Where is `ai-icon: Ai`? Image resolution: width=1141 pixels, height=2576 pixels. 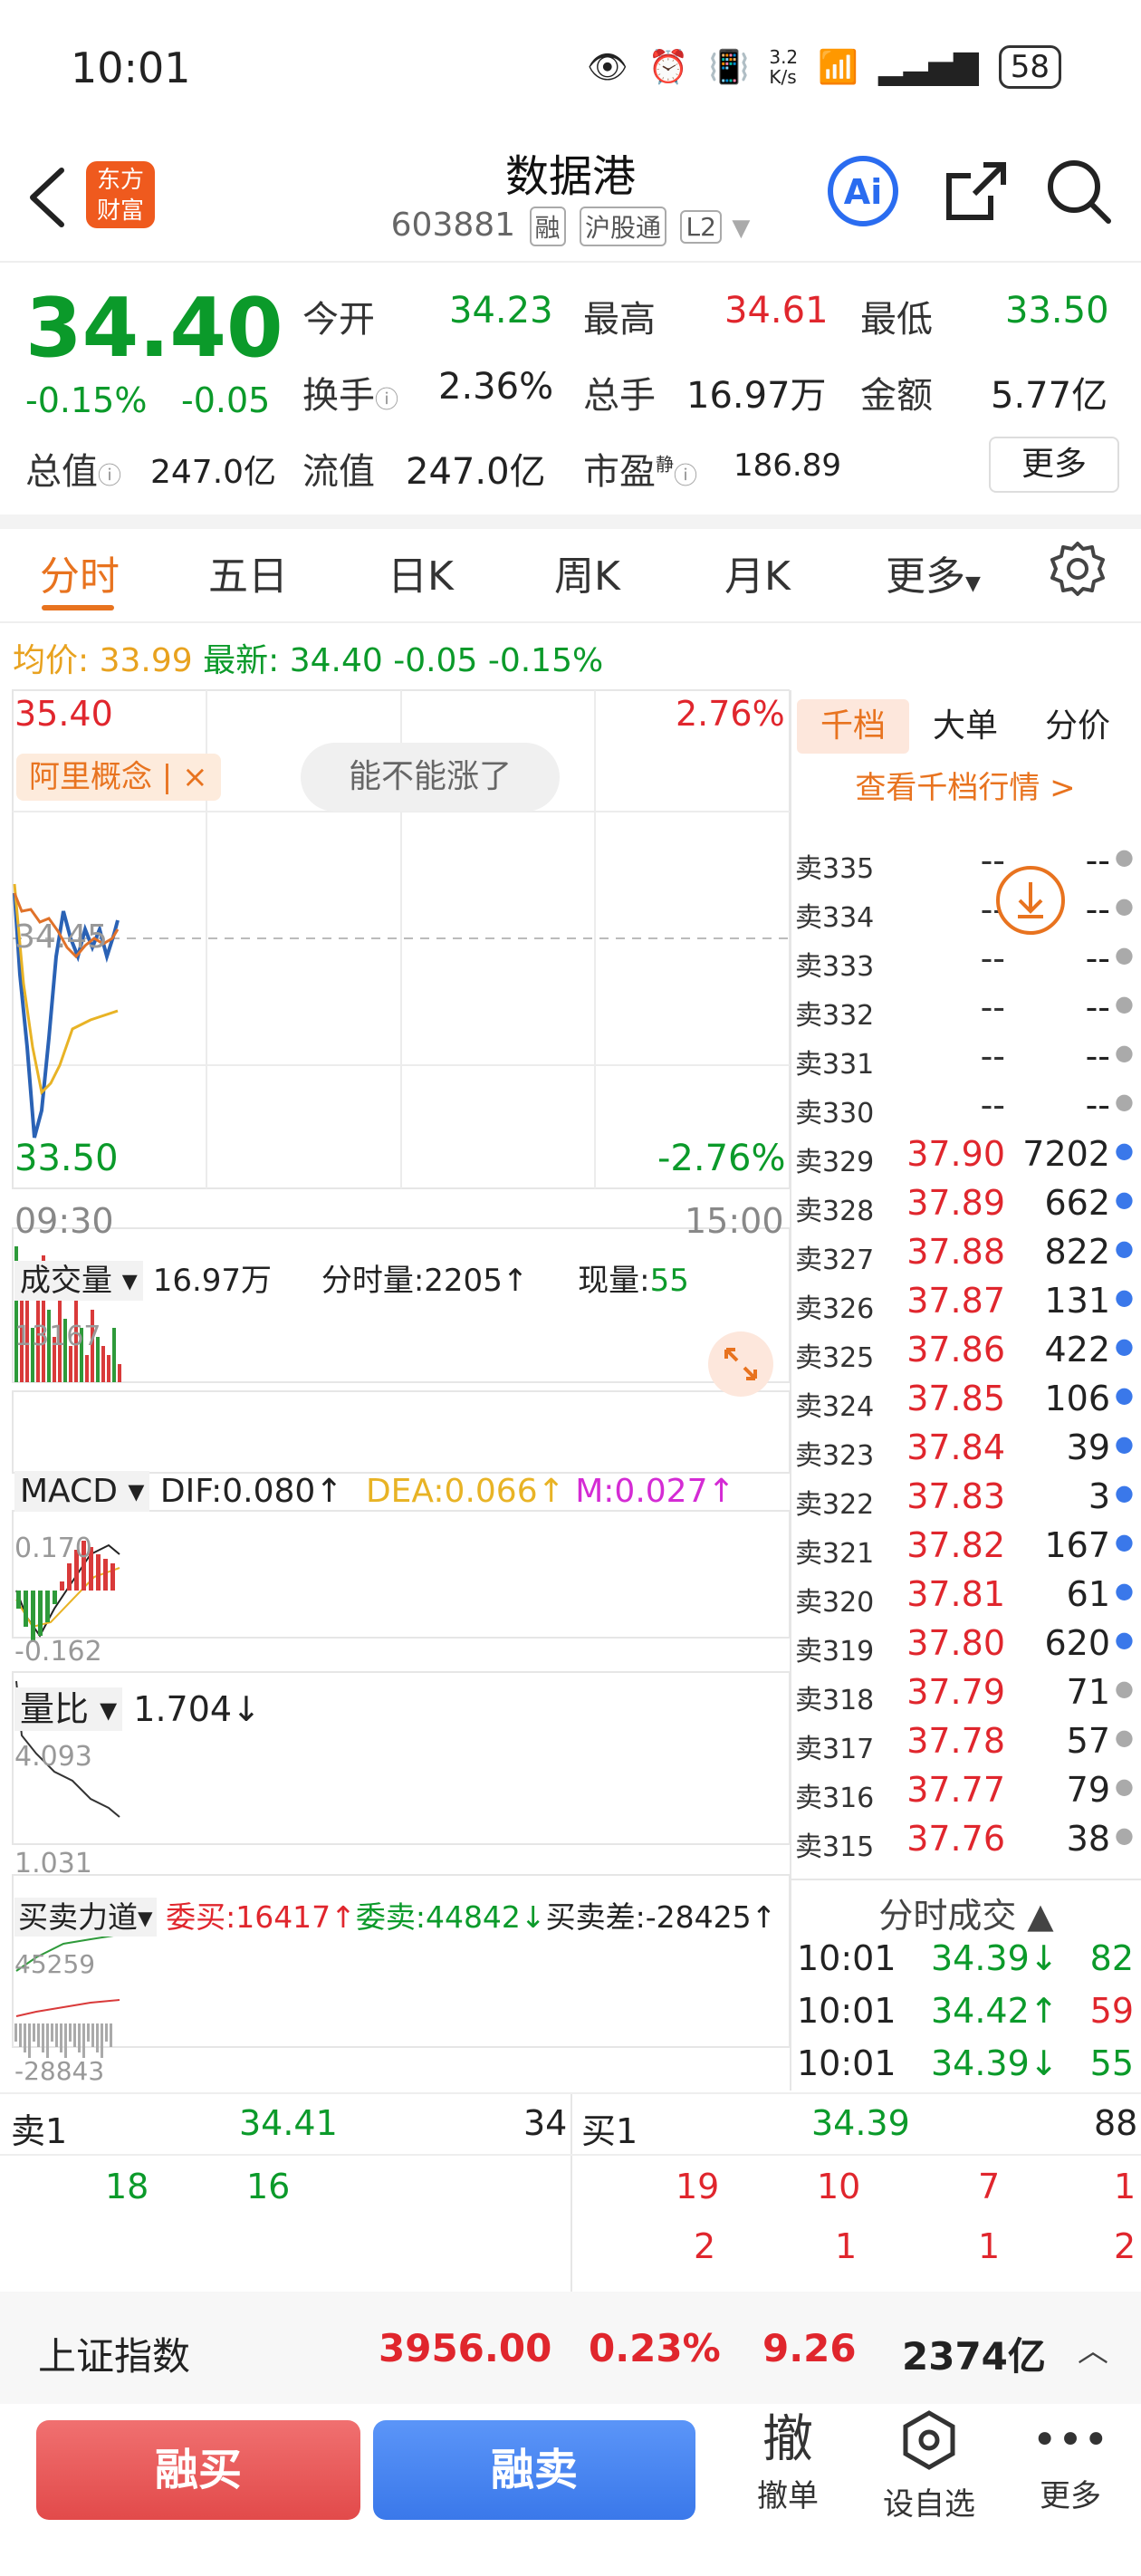
ai-icon: Ai is located at coordinates (863, 191).